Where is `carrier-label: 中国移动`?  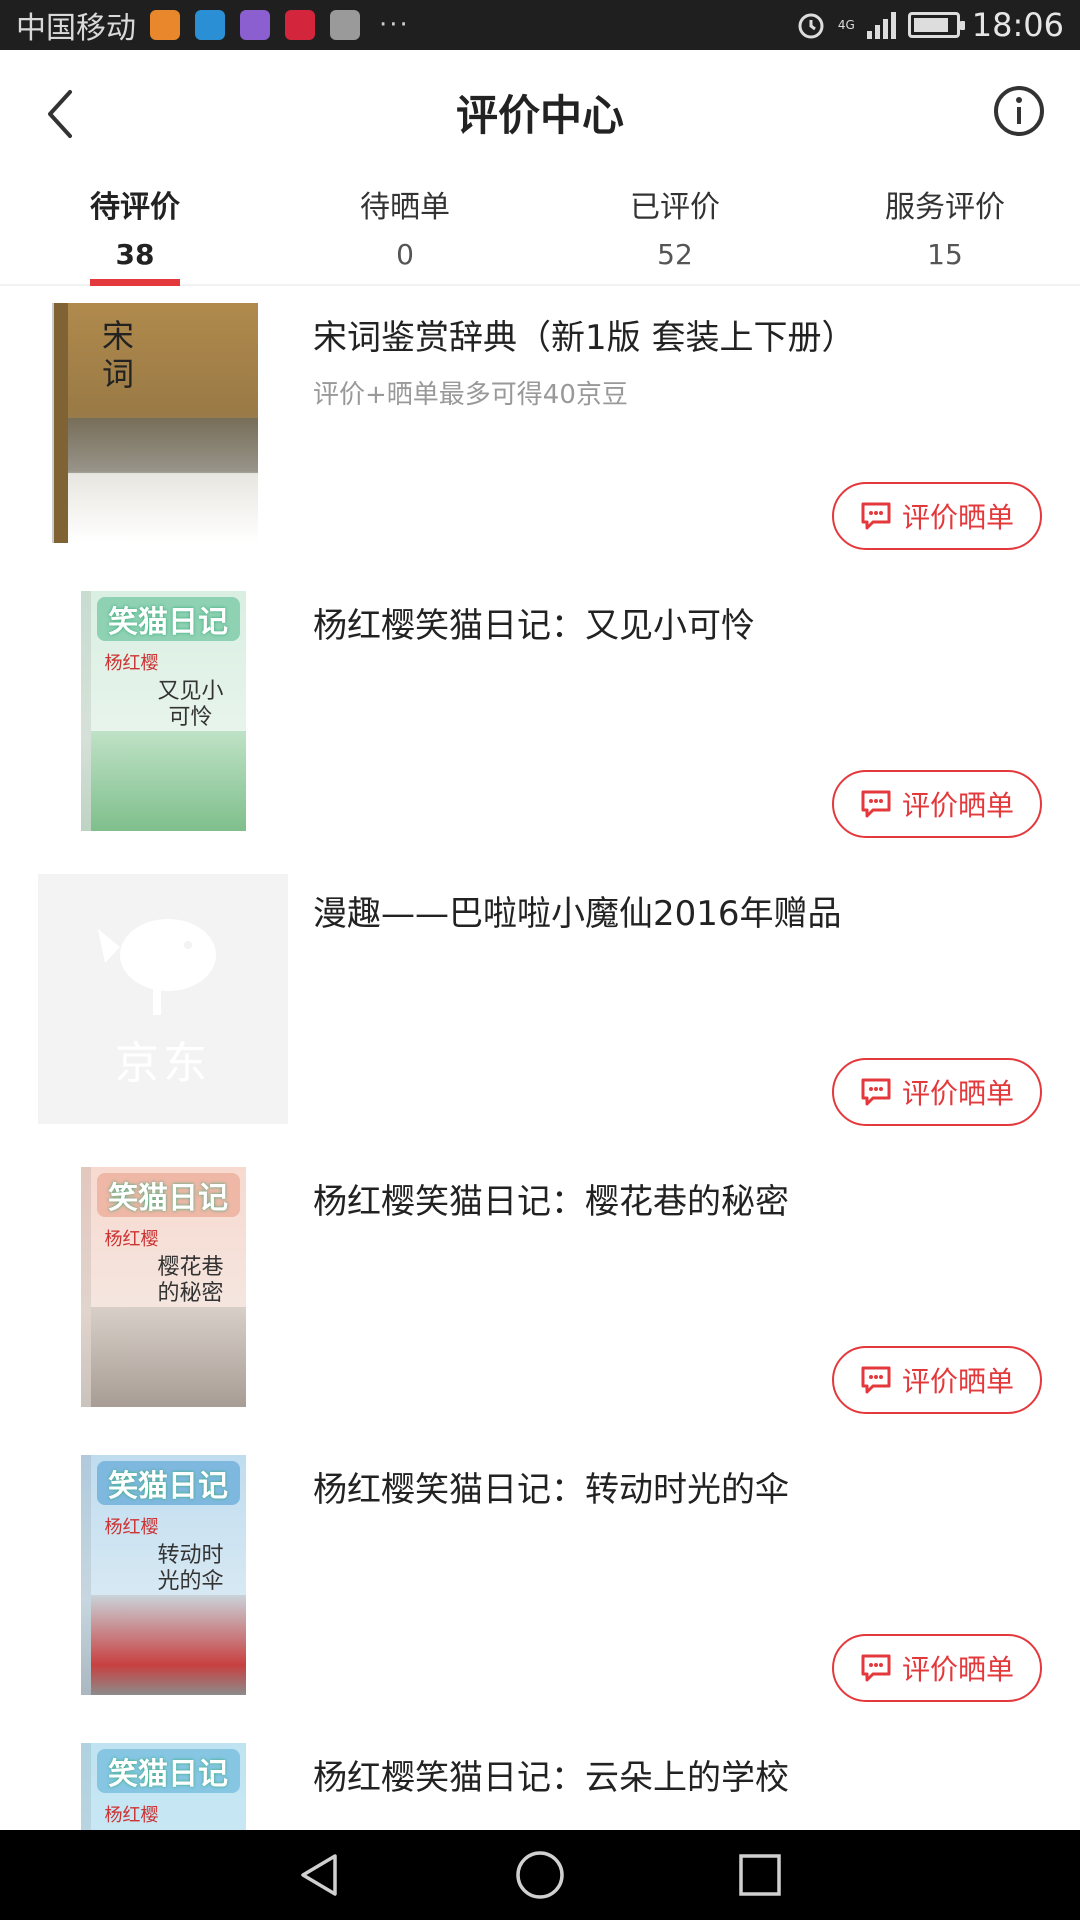
carrier-label: 中国移动 is located at coordinates (76, 28).